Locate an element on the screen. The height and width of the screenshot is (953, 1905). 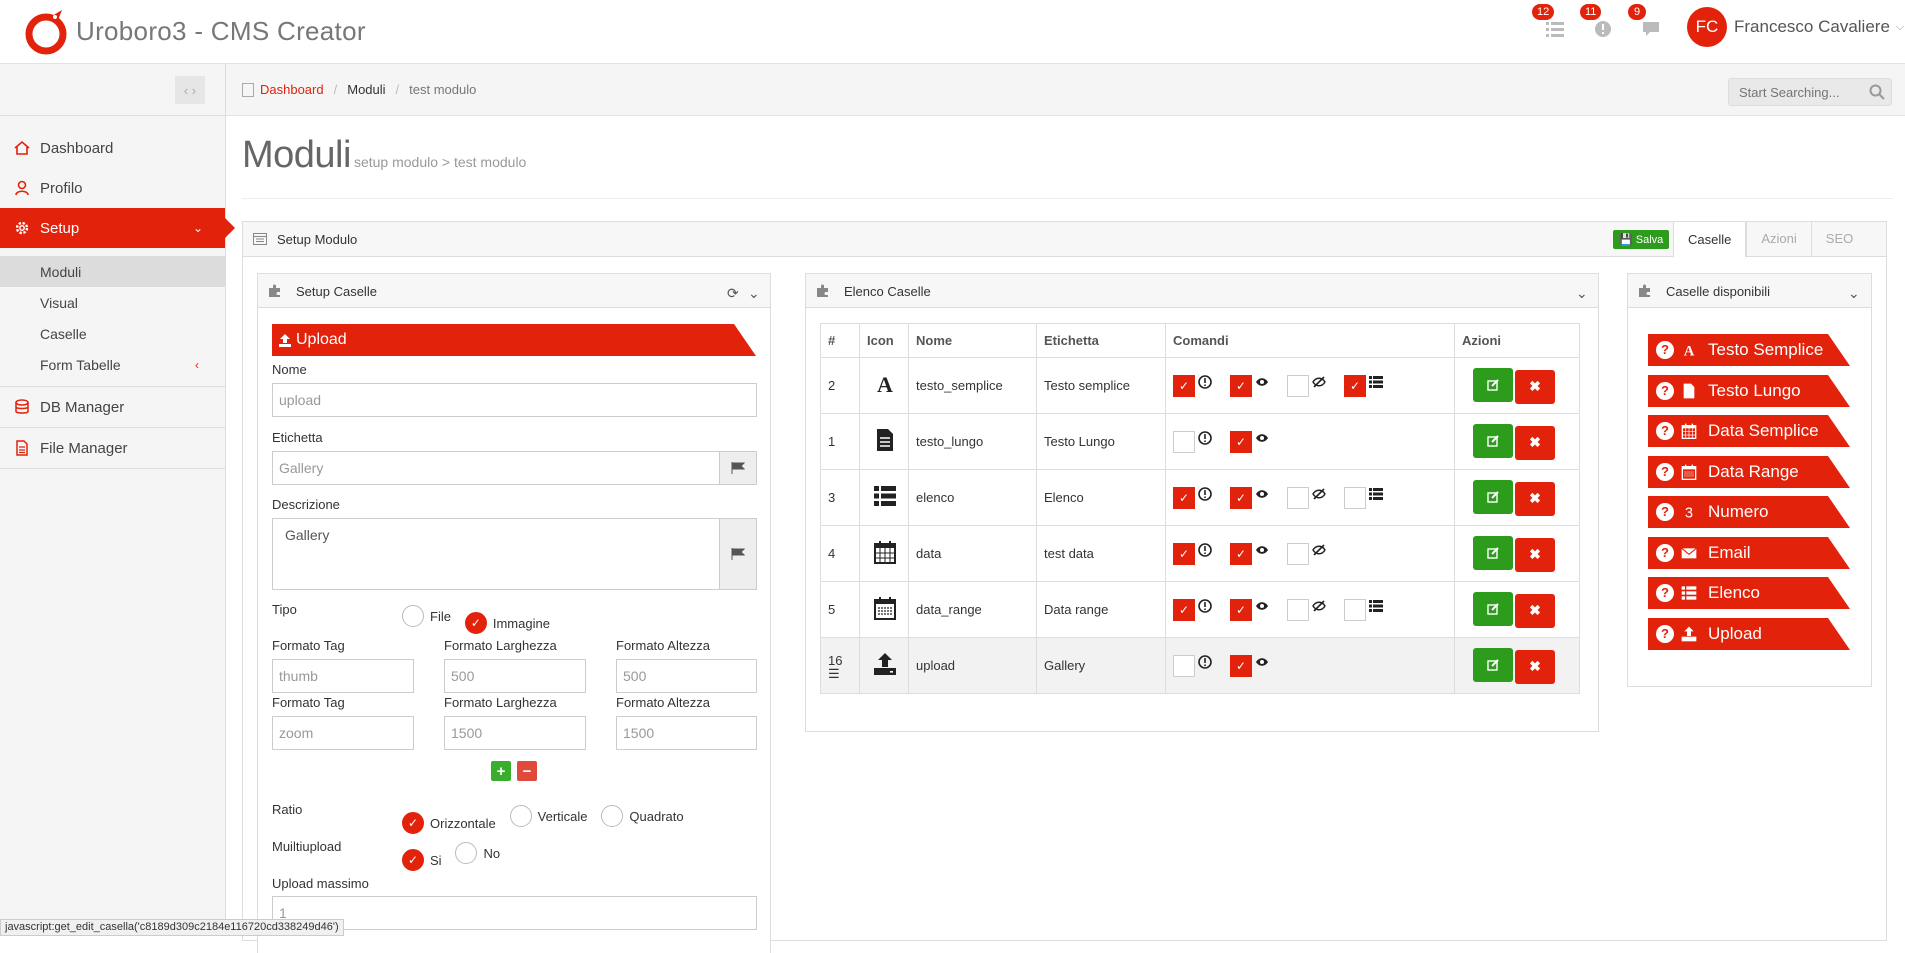
available-field-testo-semplice: ? A Testo Semplice is located at coordinates (1749, 350).